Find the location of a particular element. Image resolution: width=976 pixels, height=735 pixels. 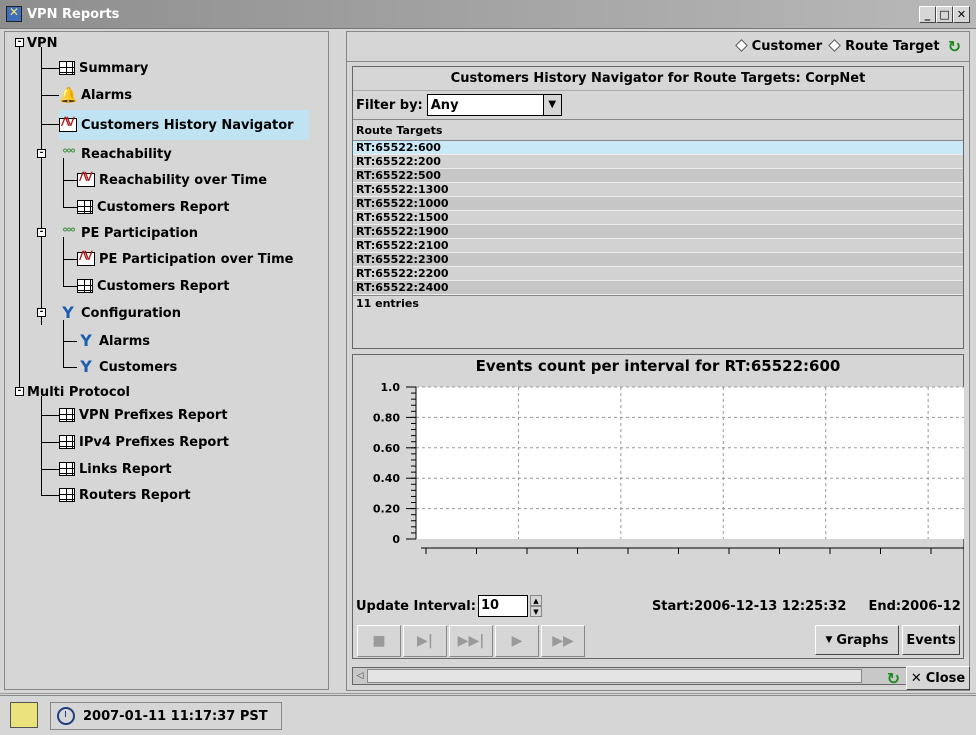

tree-node-ipv4-prefixes-report: IPv4 Prefixes Report is located at coordinates (144, 442).